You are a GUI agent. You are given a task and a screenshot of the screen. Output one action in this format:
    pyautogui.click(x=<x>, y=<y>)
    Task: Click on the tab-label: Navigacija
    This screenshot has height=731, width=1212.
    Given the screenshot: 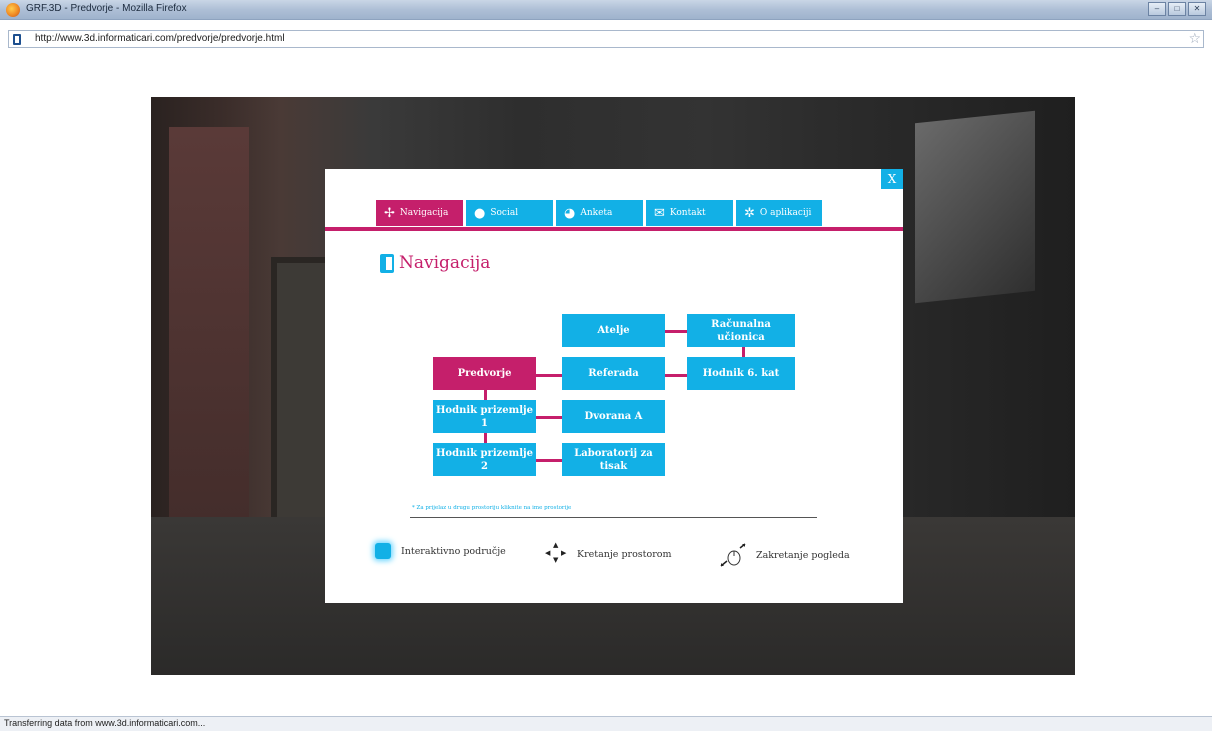 What is the action you would take?
    pyautogui.click(x=424, y=213)
    